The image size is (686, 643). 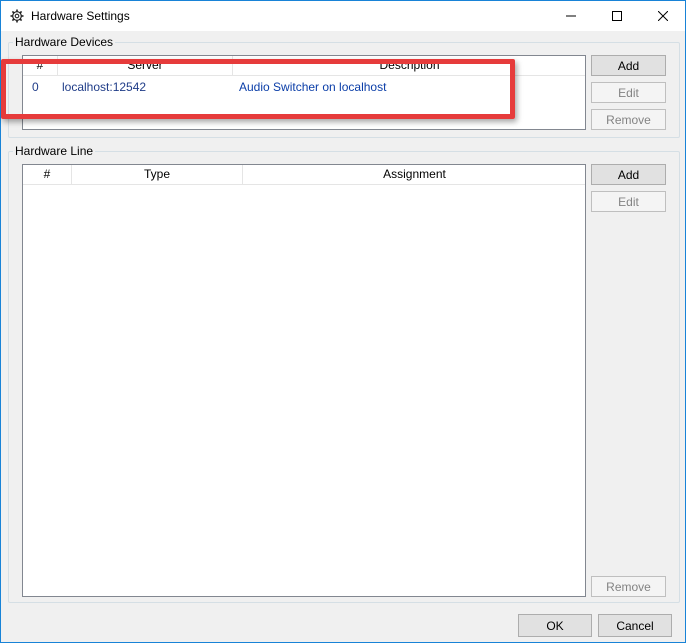 I want to click on row-description: Audio Switcher on localhost, so click(x=313, y=87).